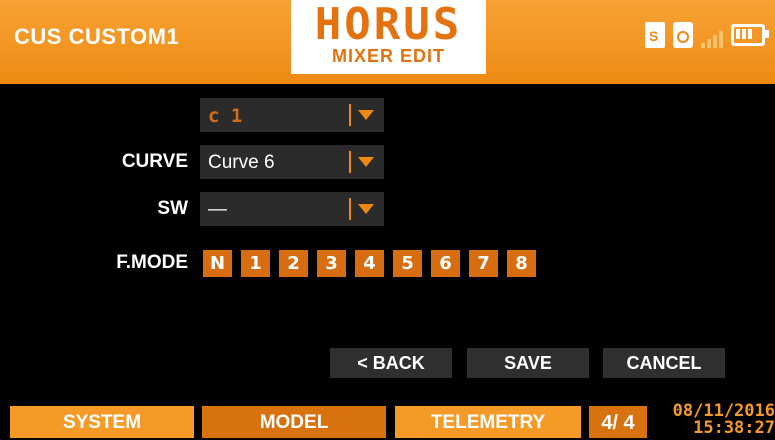 This screenshot has height=440, width=775. What do you see at coordinates (483, 263) in the screenshot?
I see `fmode-button-7: 7` at bounding box center [483, 263].